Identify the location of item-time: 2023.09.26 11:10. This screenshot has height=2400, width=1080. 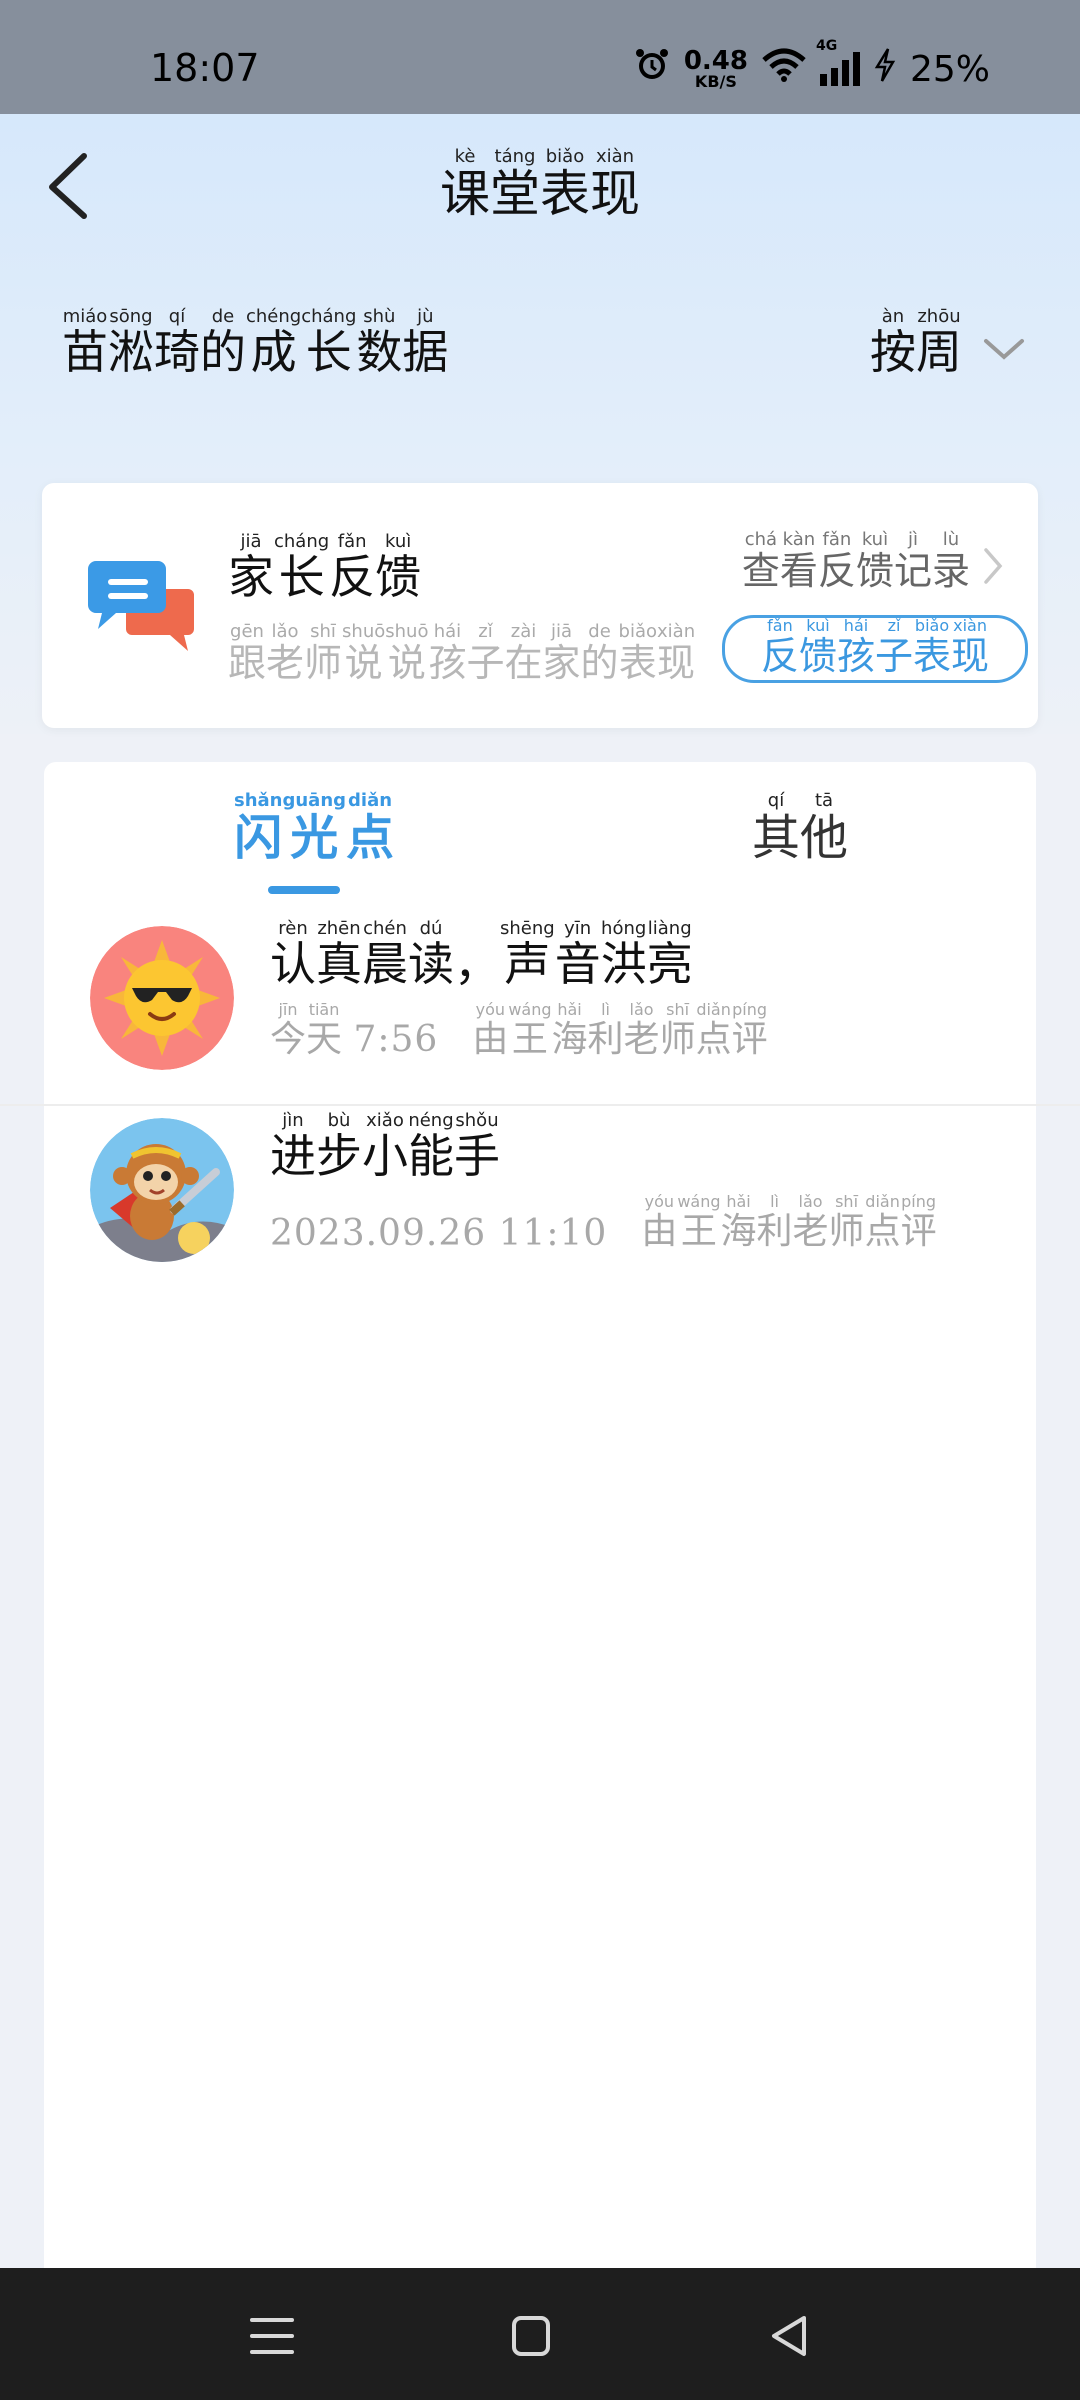
(439, 1233).